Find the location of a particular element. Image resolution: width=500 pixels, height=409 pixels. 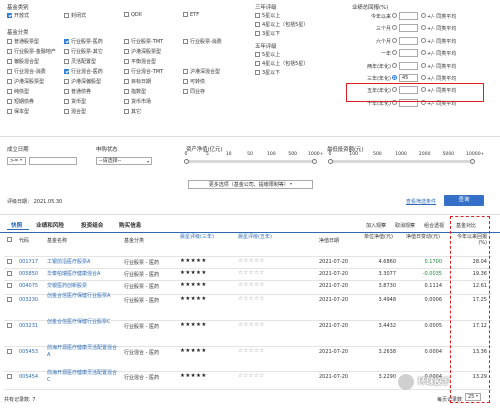

fund-type-qdii: QDII is located at coordinates (133, 15).